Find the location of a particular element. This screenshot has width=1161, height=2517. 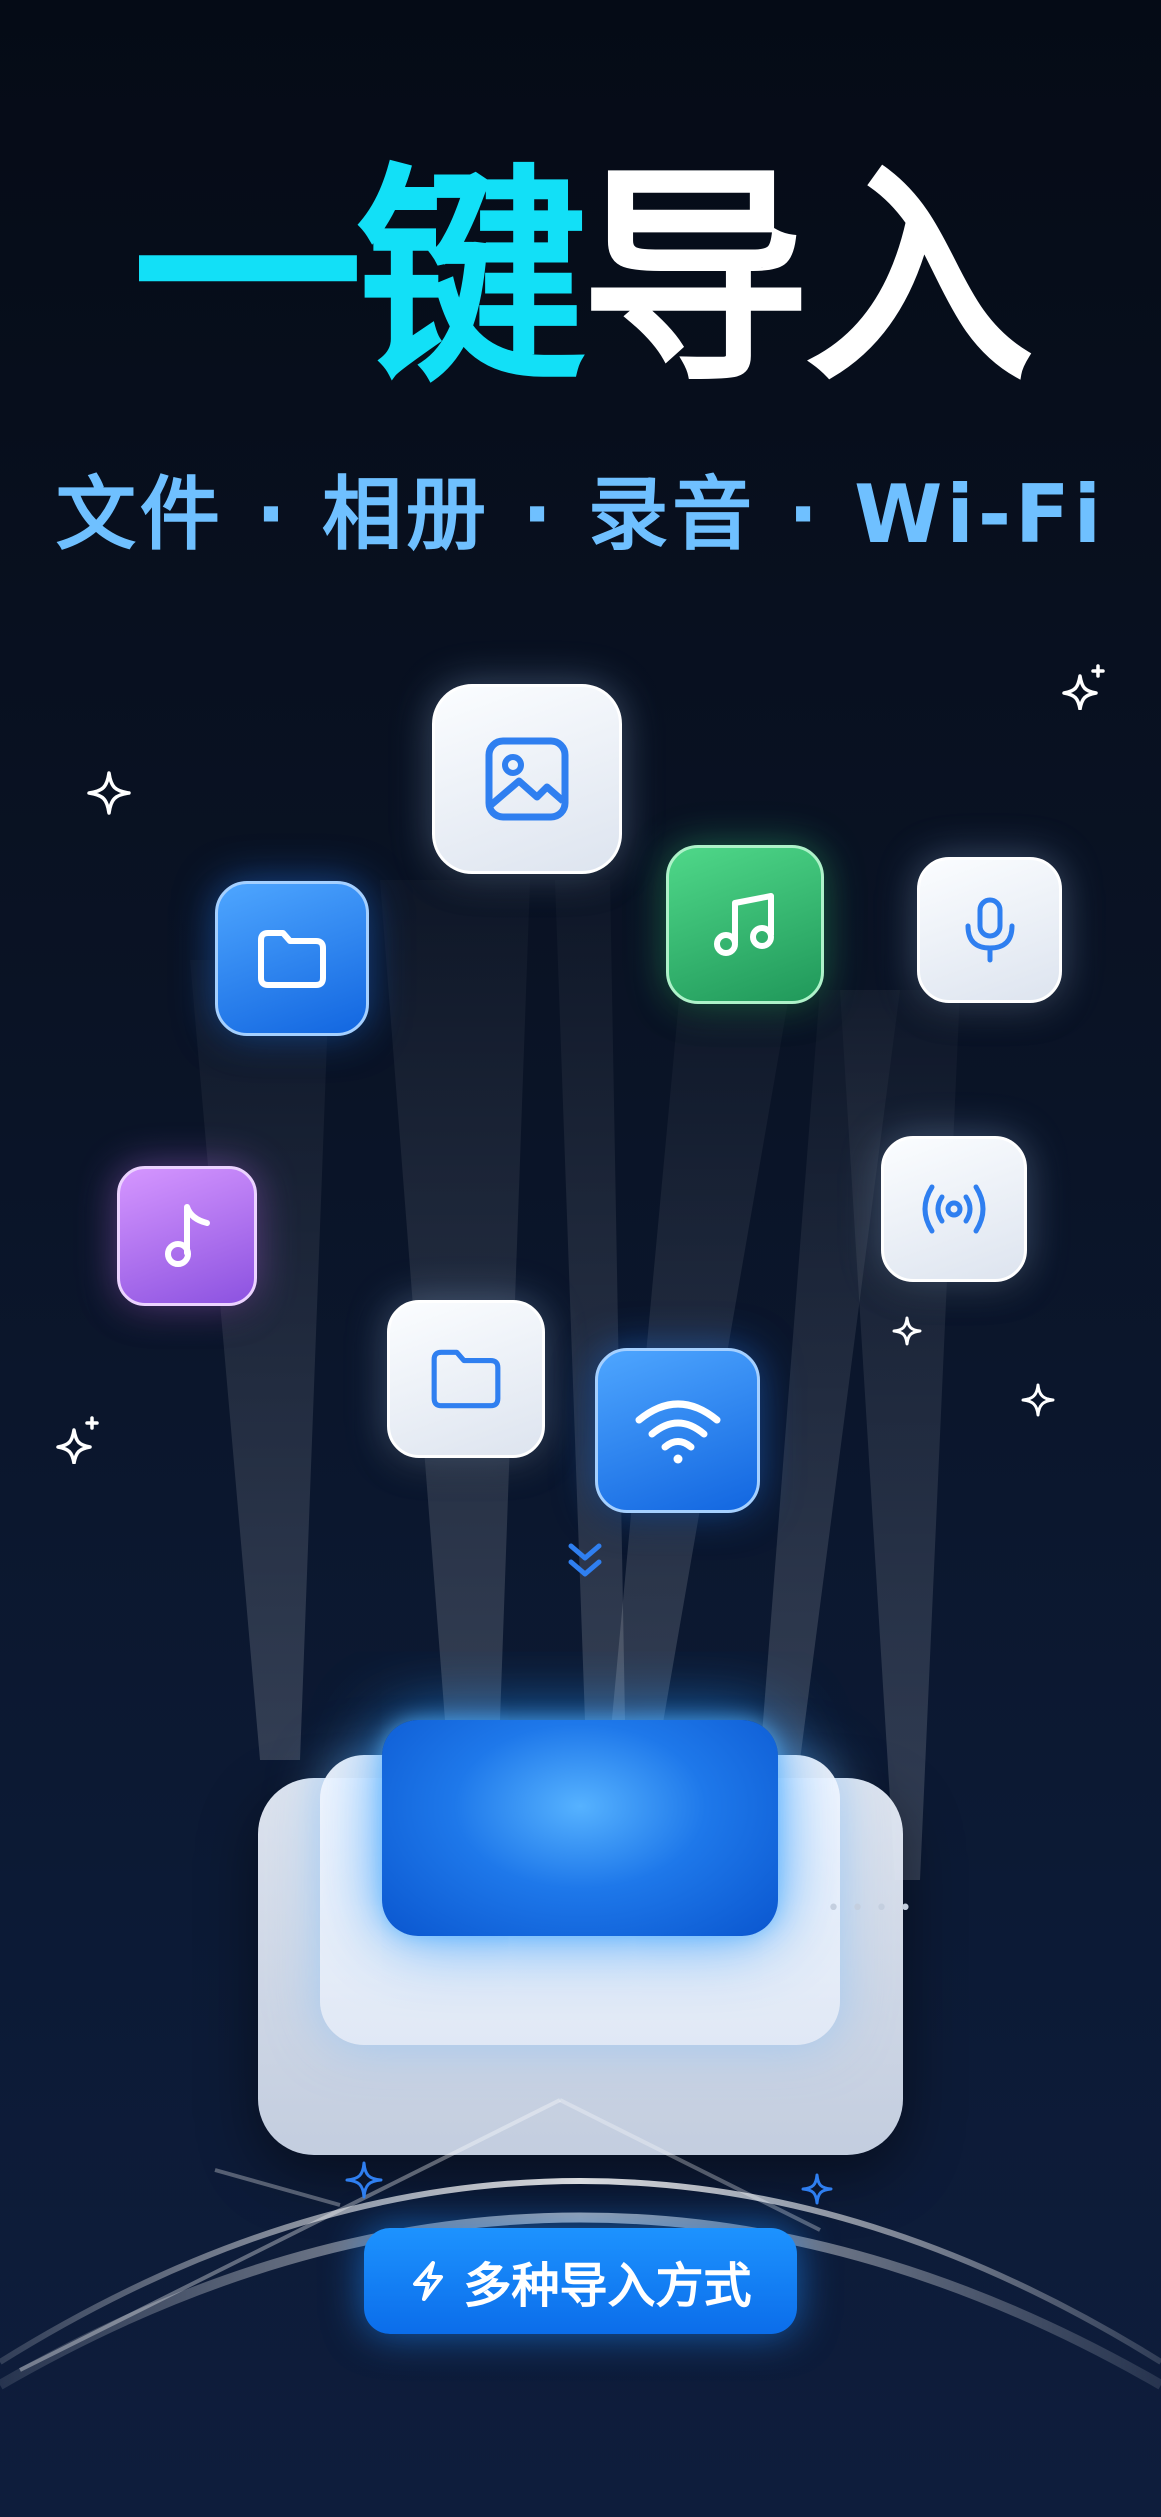

wifi-icon is located at coordinates (677, 1431).